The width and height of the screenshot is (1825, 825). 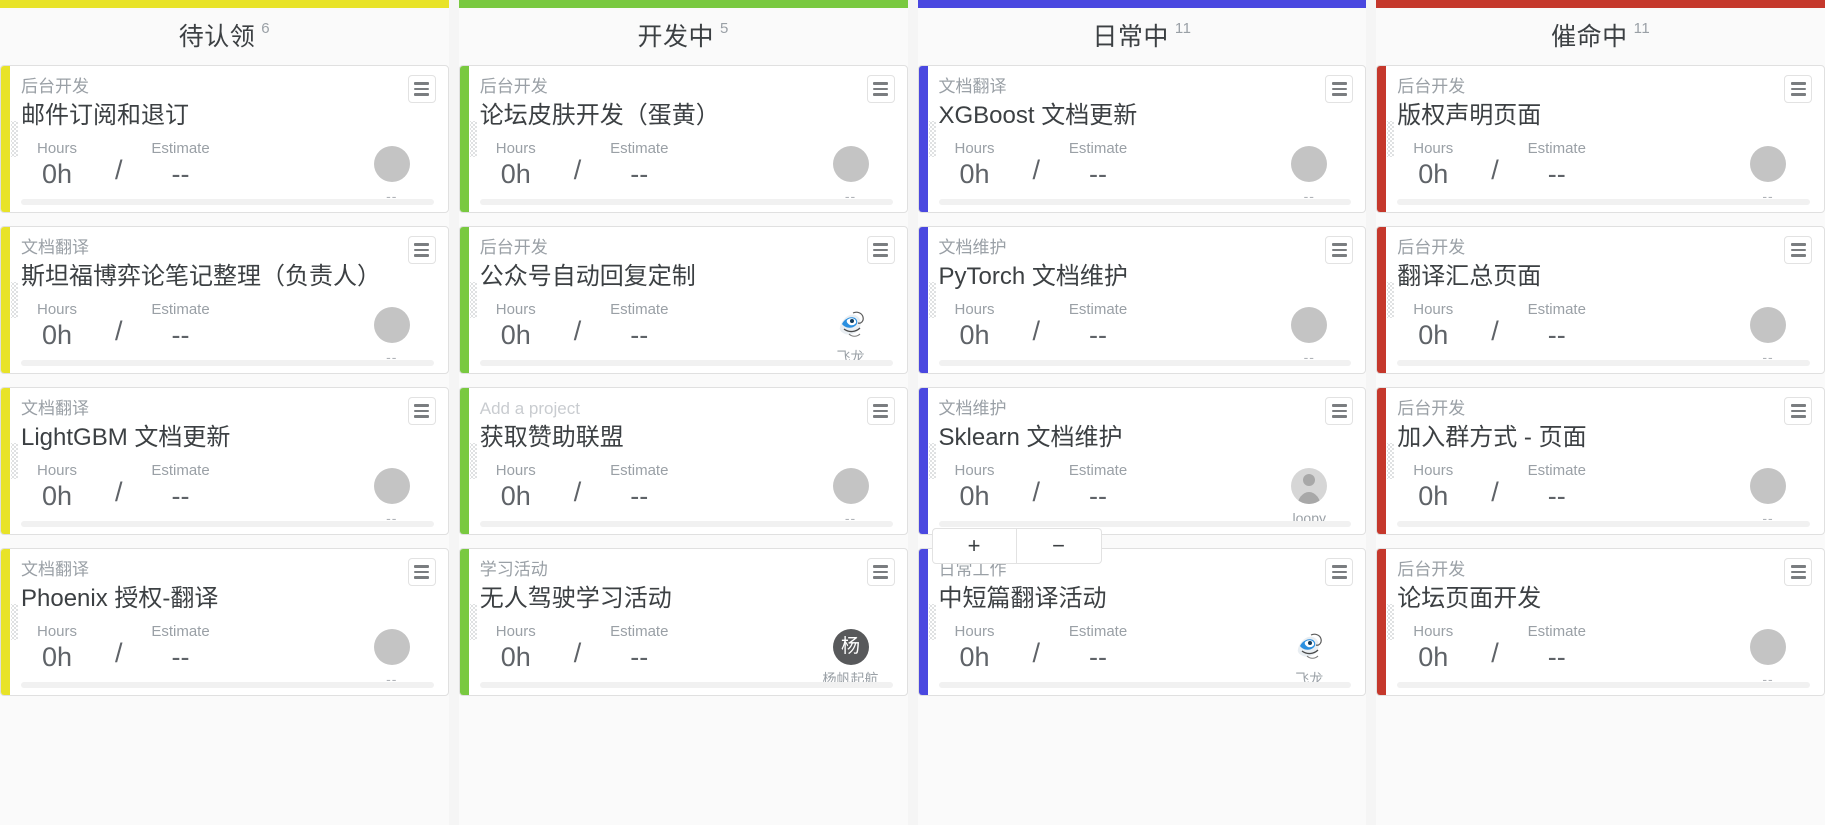 I want to click on task-card: 文档翻译 斯坦福博弈论笔记整理（负责人） Hours 0h / Estimate -- --, so click(x=224, y=300).